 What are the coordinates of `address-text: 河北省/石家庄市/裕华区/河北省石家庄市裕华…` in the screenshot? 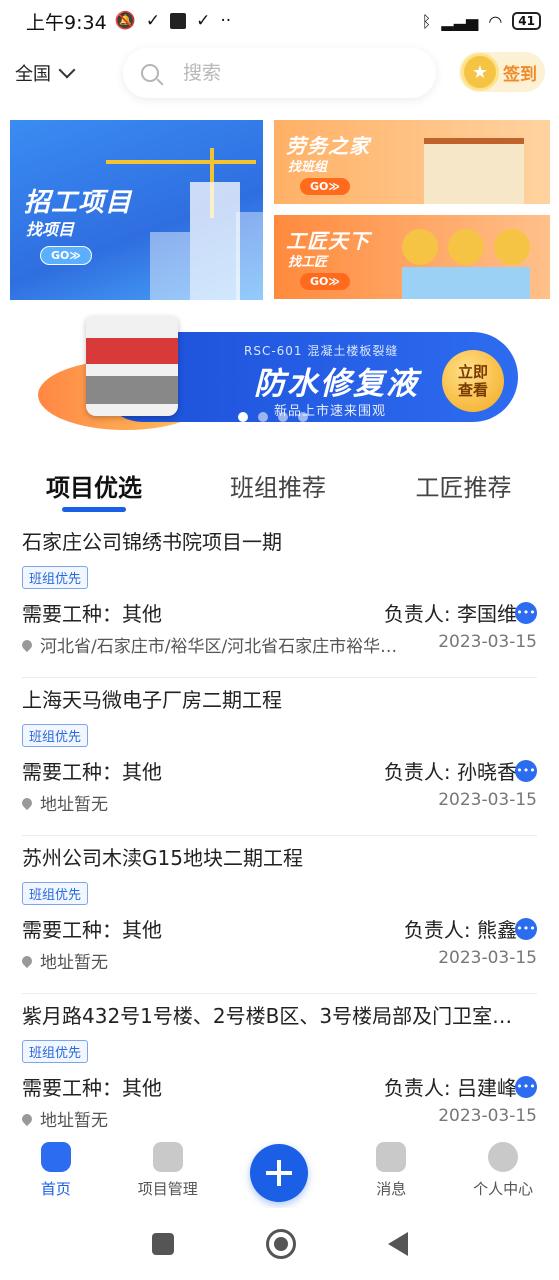 It's located at (219, 647).